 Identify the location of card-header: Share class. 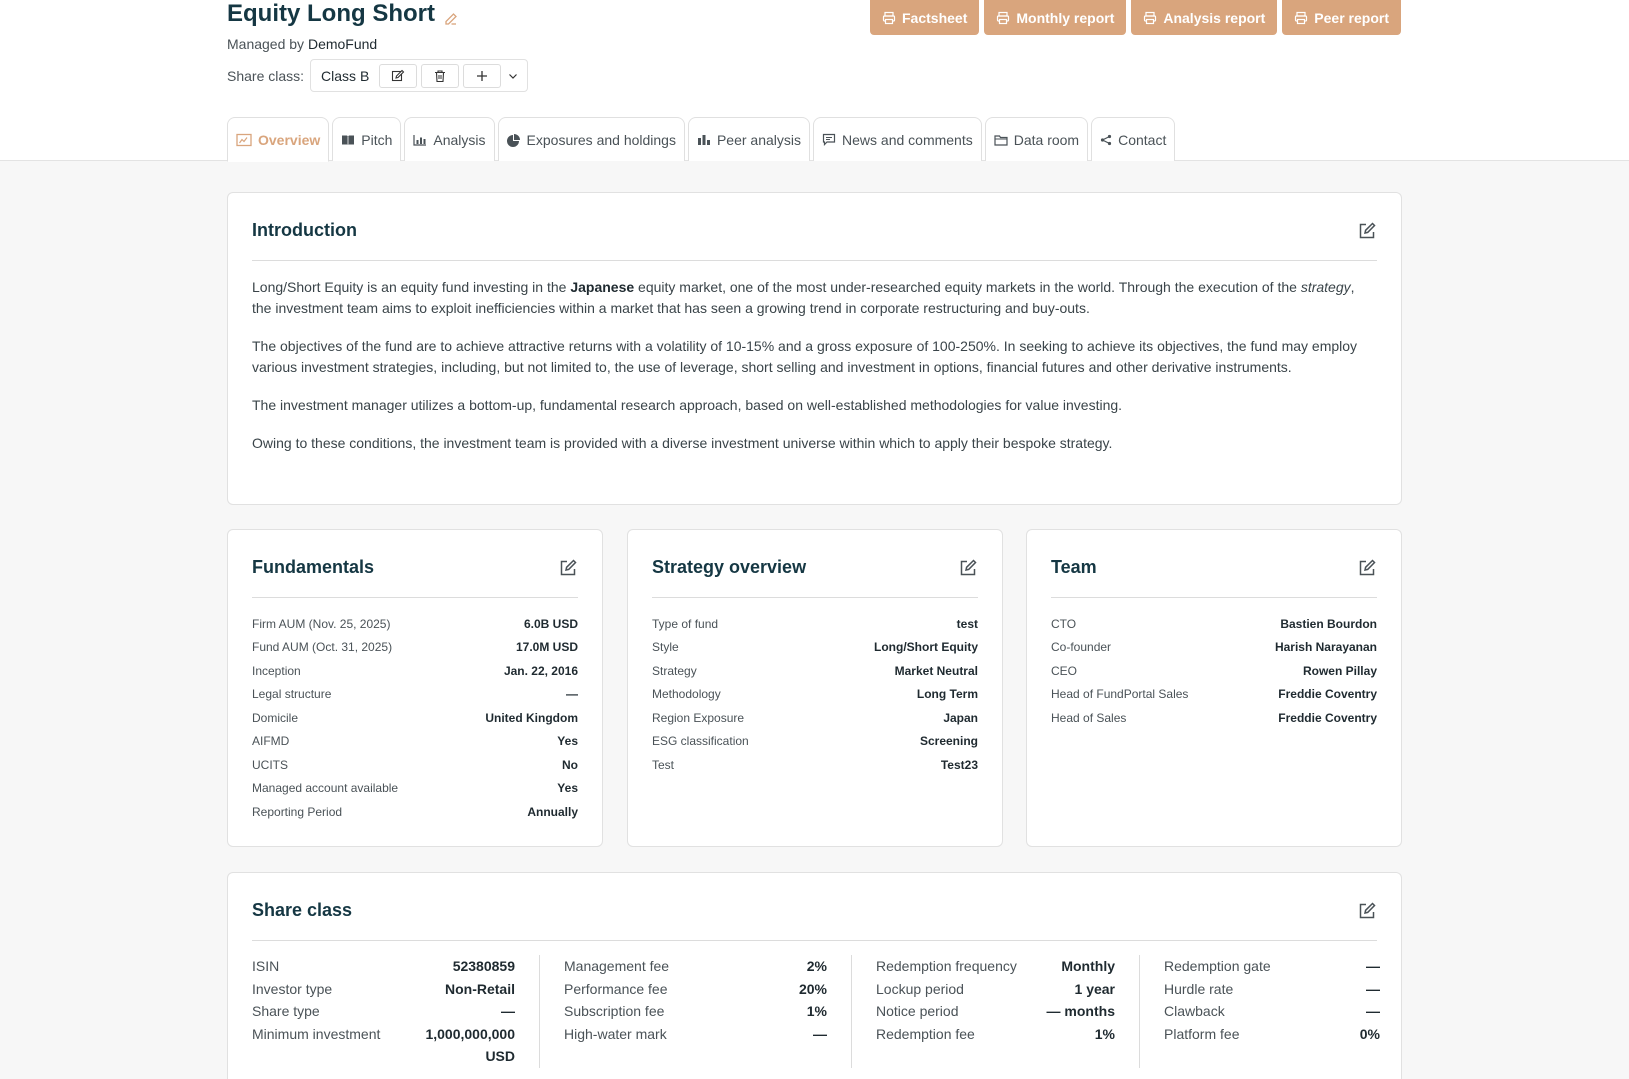
(814, 919).